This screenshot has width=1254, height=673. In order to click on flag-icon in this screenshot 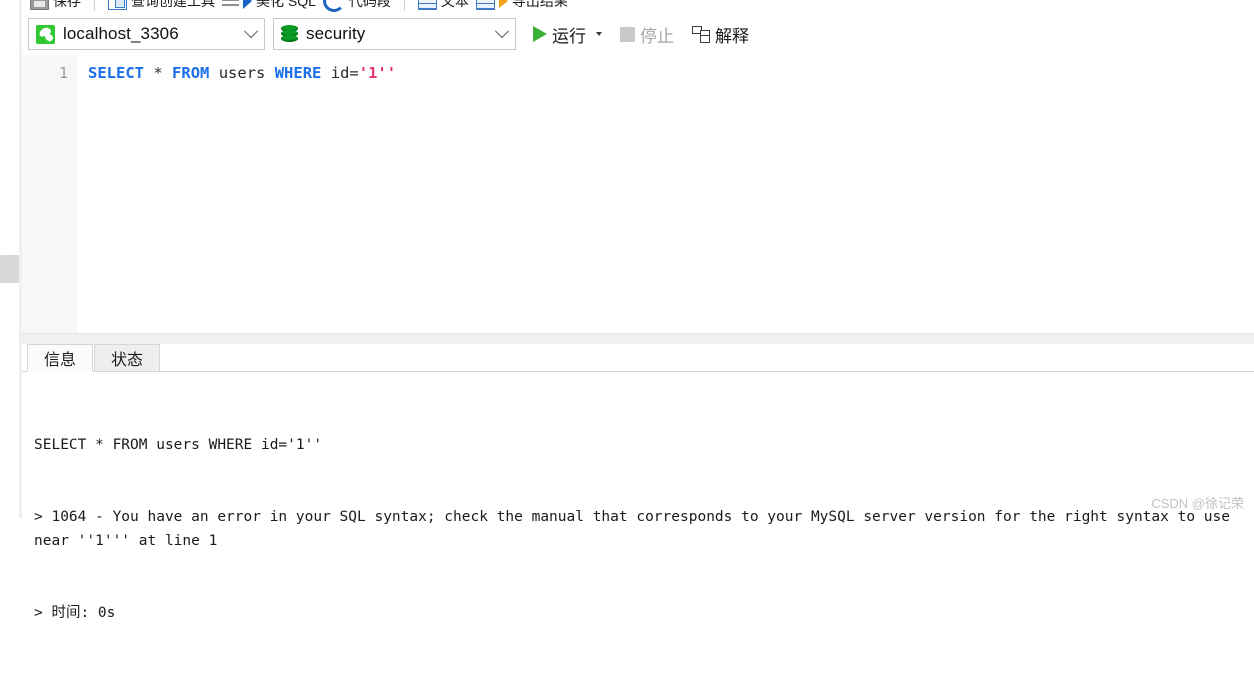, I will do `click(247, 4)`.